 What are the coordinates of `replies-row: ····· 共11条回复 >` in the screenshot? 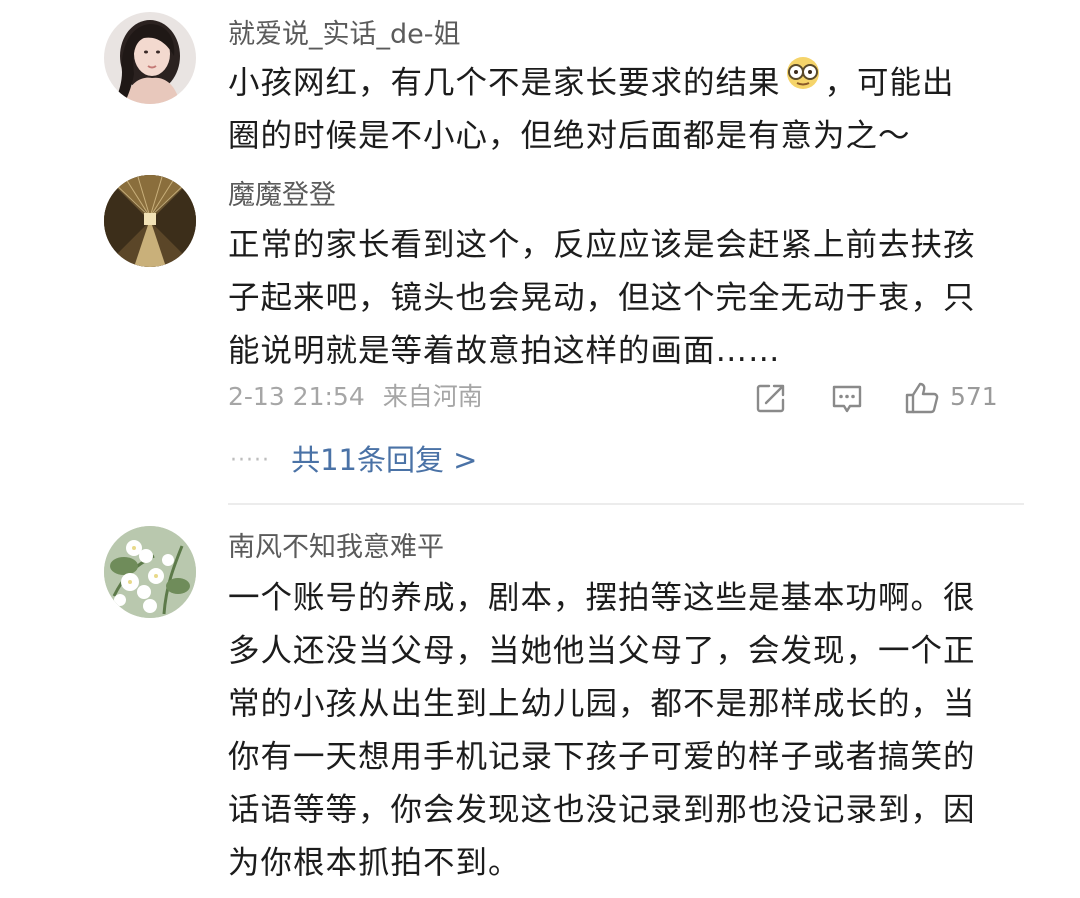 It's located at (353, 460).